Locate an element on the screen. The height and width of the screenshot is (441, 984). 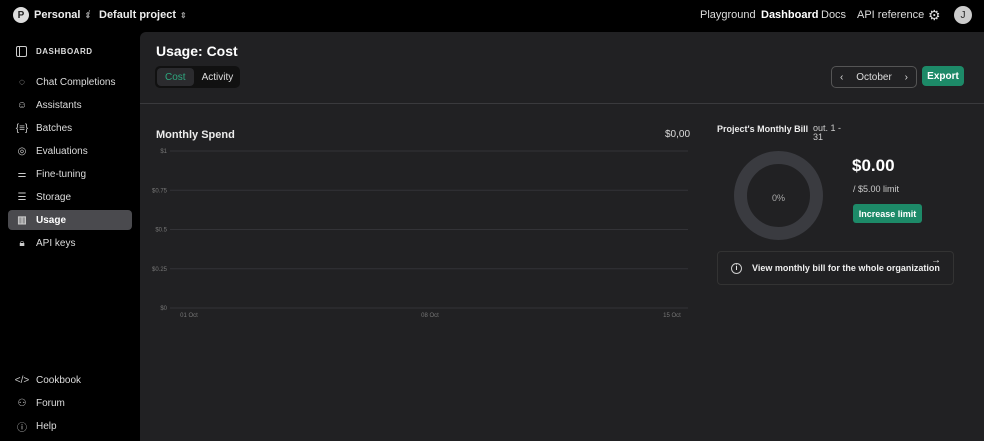
chart-title: Monthly Spend is located at coordinates (195, 135).